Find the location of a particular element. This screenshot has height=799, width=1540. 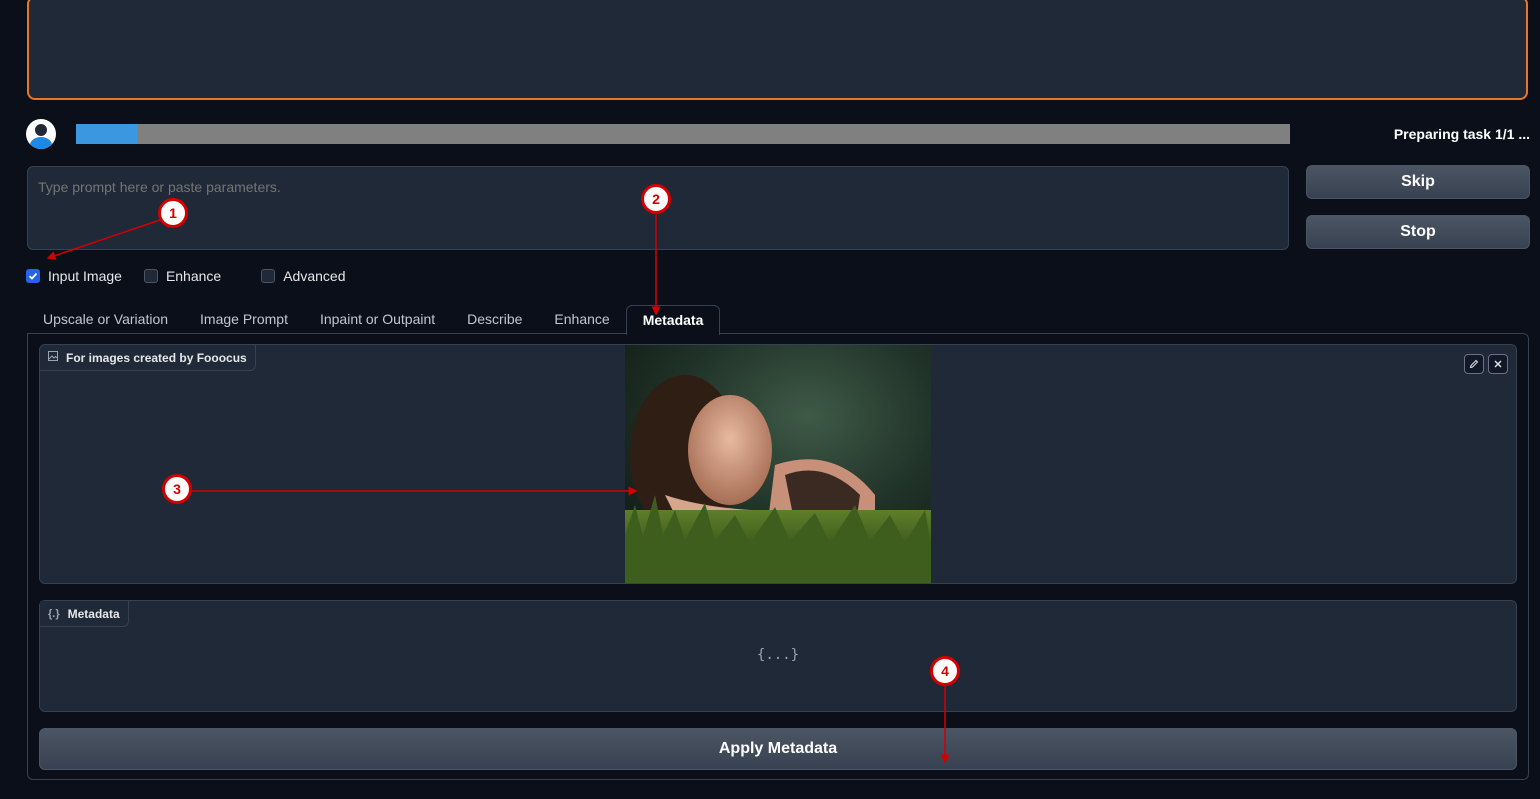

enhance-checkbox: Enhance is located at coordinates (182, 276).